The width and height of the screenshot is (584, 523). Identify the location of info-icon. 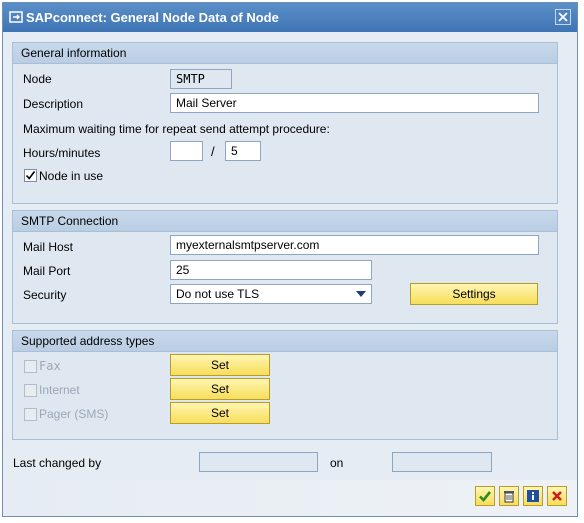
(533, 496).